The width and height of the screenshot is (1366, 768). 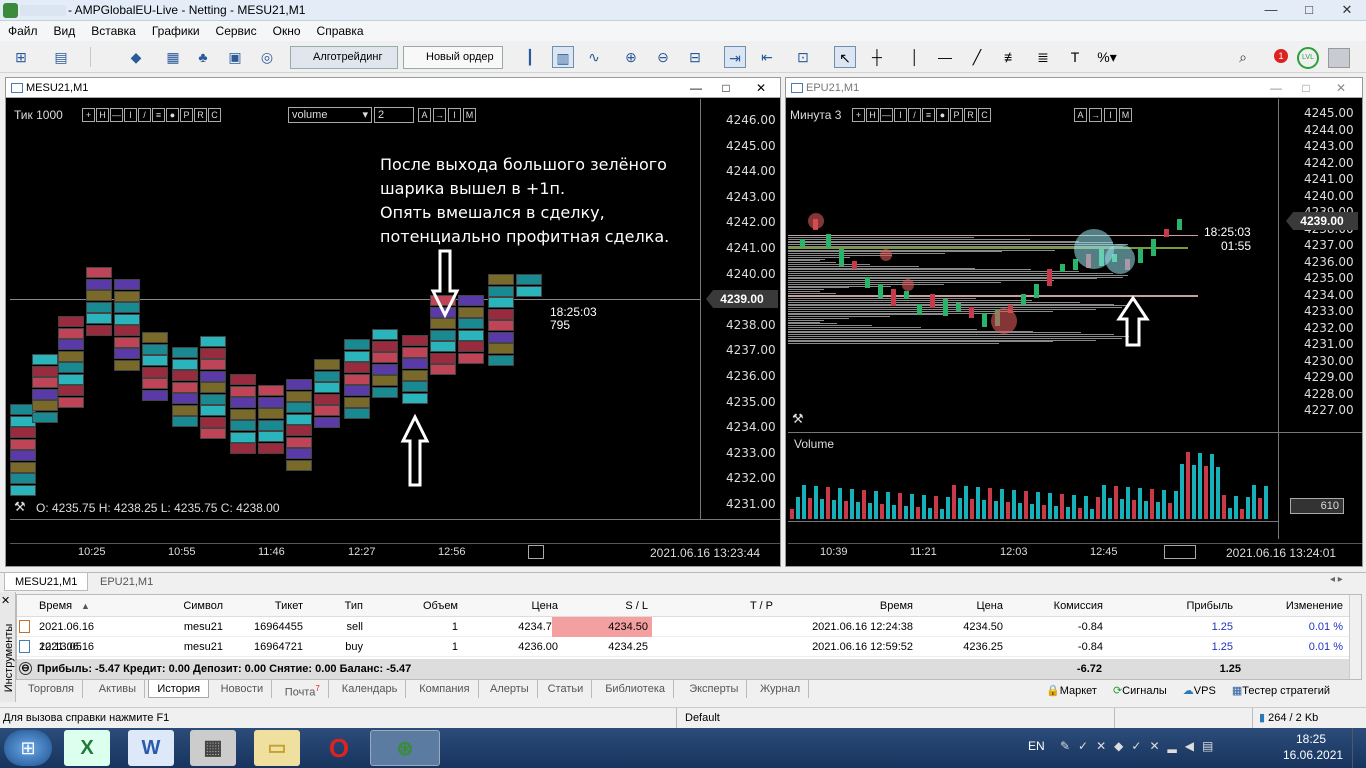 What do you see at coordinates (695, 57) in the screenshot?
I see `tile-windows-icon: ⊟` at bounding box center [695, 57].